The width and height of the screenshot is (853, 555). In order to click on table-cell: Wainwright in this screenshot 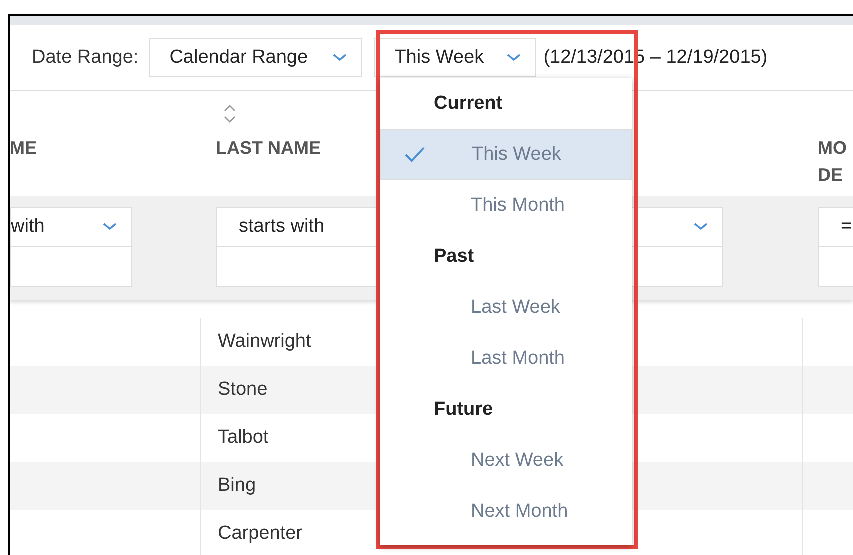, I will do `click(265, 342)`.